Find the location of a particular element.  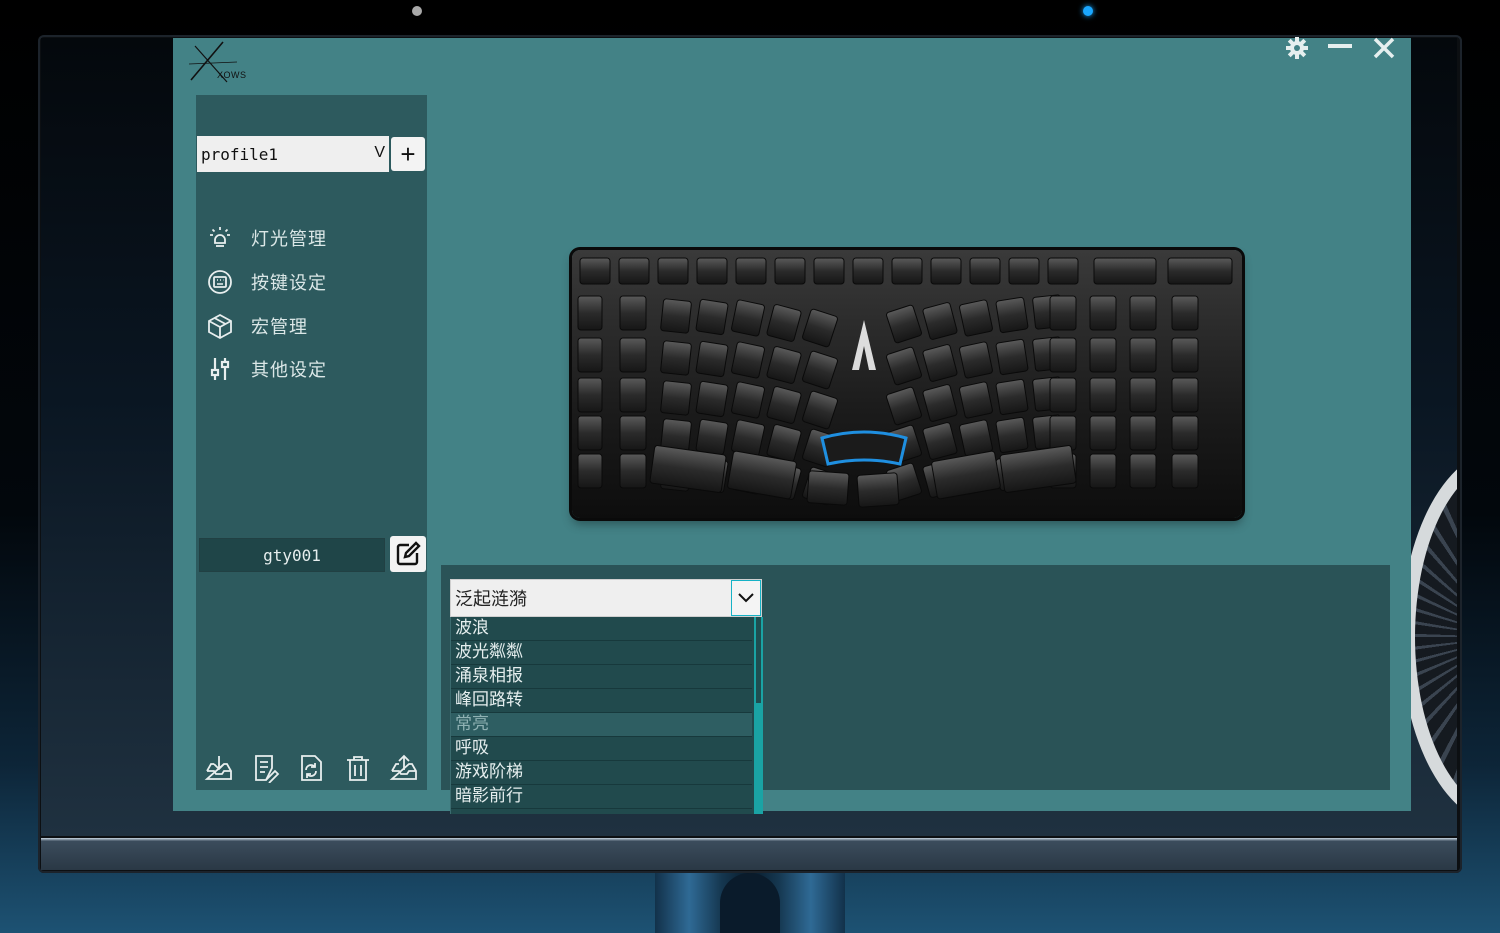

effect-option: 涌泉相报 is located at coordinates (601, 677).